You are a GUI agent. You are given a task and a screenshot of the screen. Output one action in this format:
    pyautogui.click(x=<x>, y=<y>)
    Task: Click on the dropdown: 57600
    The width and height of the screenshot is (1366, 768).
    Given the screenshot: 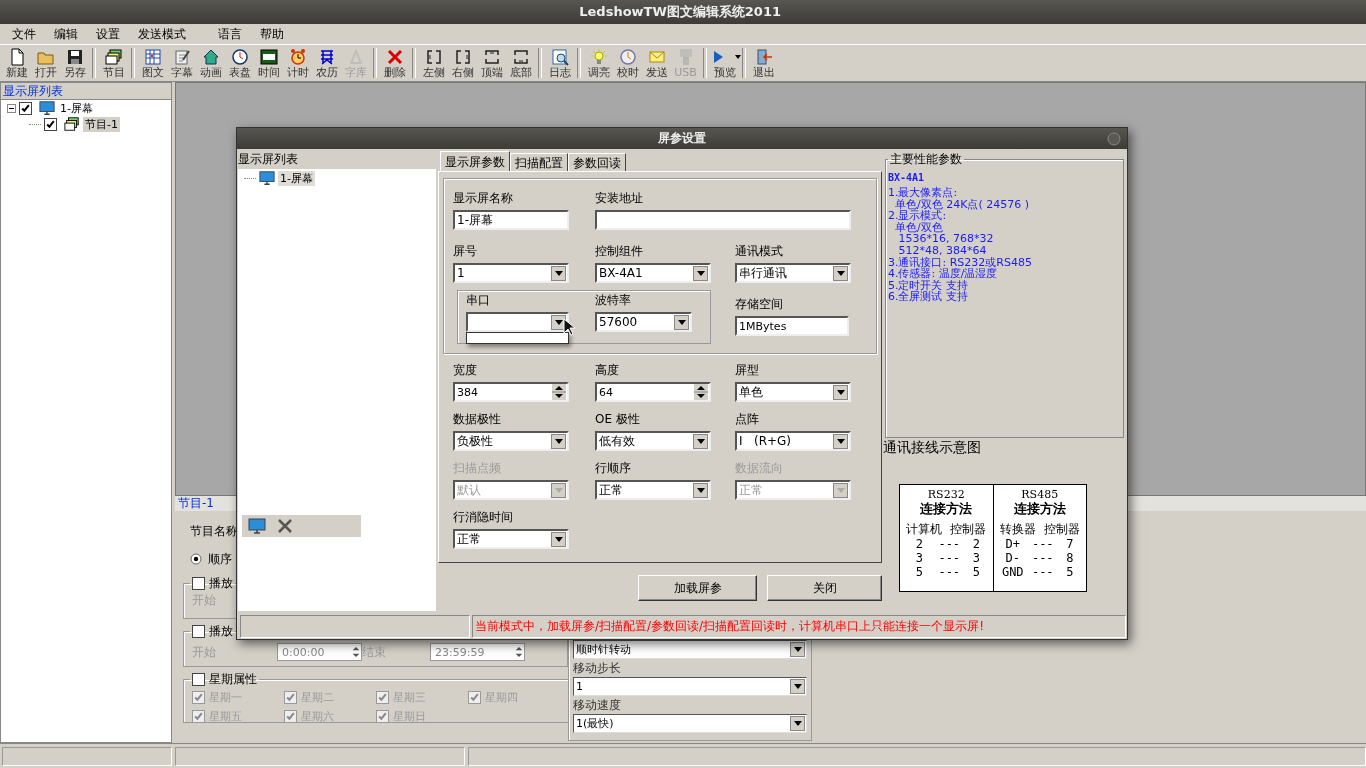 What is the action you would take?
    pyautogui.click(x=643, y=322)
    